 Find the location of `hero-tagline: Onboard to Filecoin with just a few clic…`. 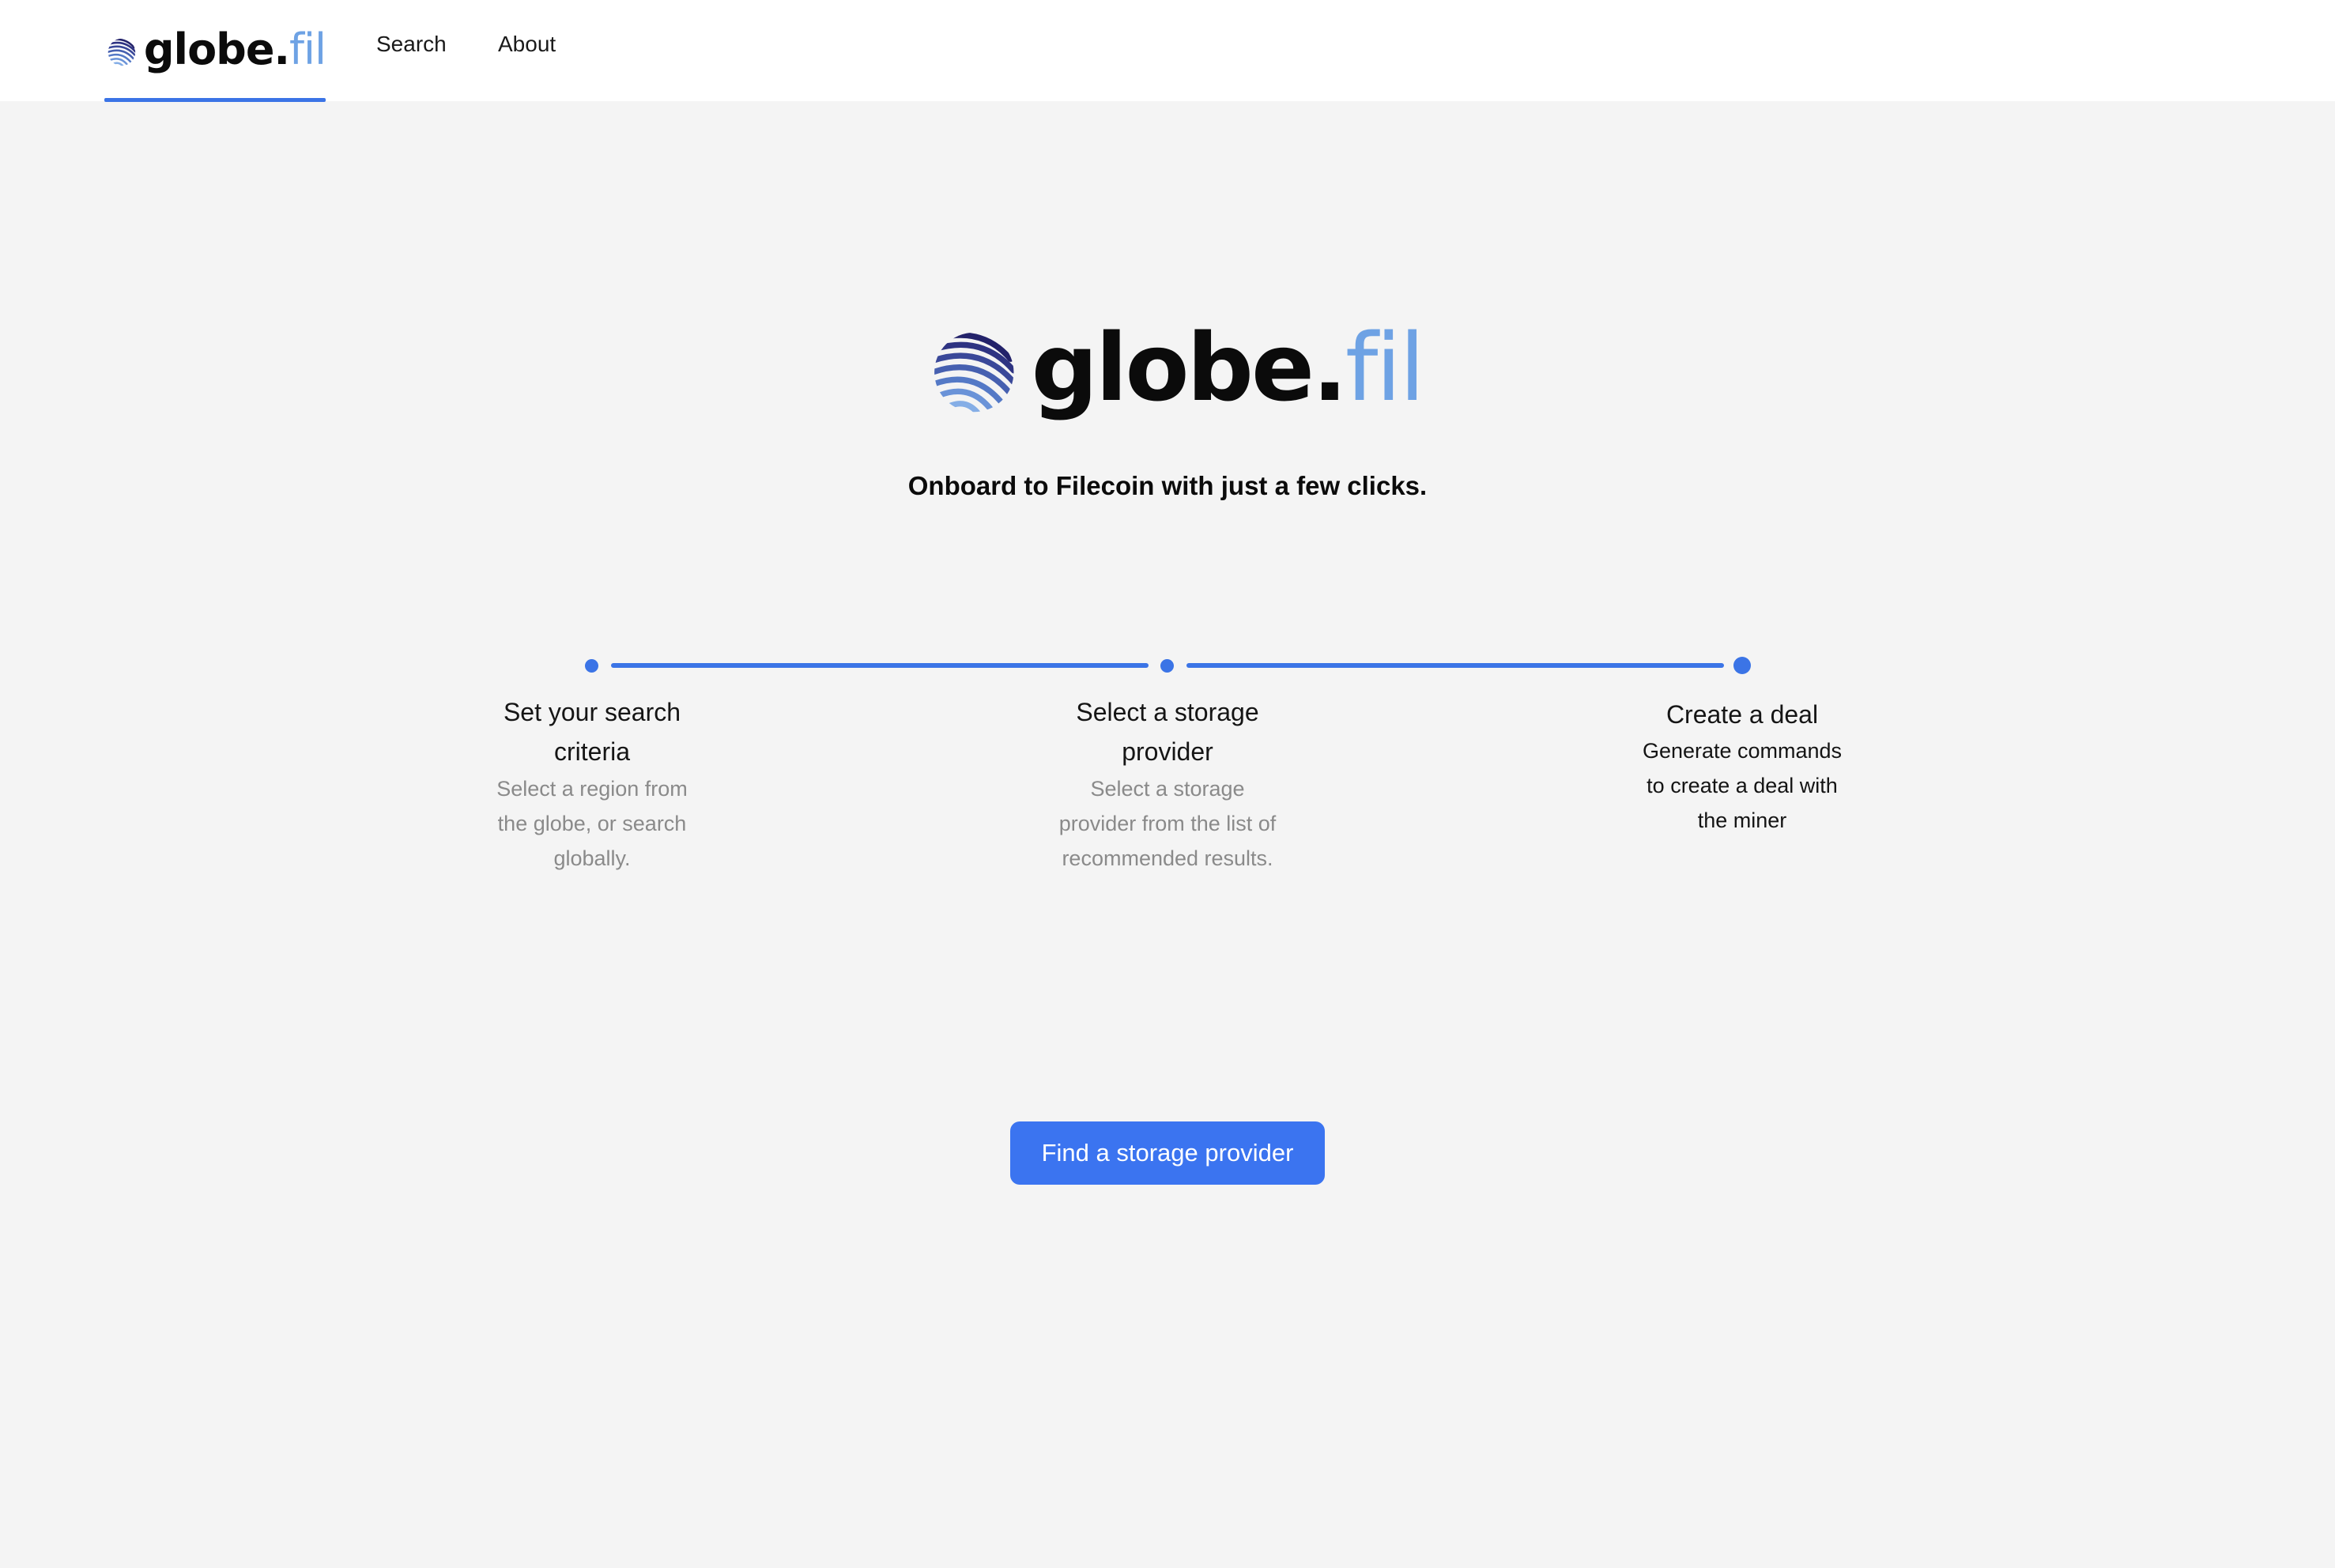

hero-tagline: Onboard to Filecoin with just a few clic… is located at coordinates (1167, 485).